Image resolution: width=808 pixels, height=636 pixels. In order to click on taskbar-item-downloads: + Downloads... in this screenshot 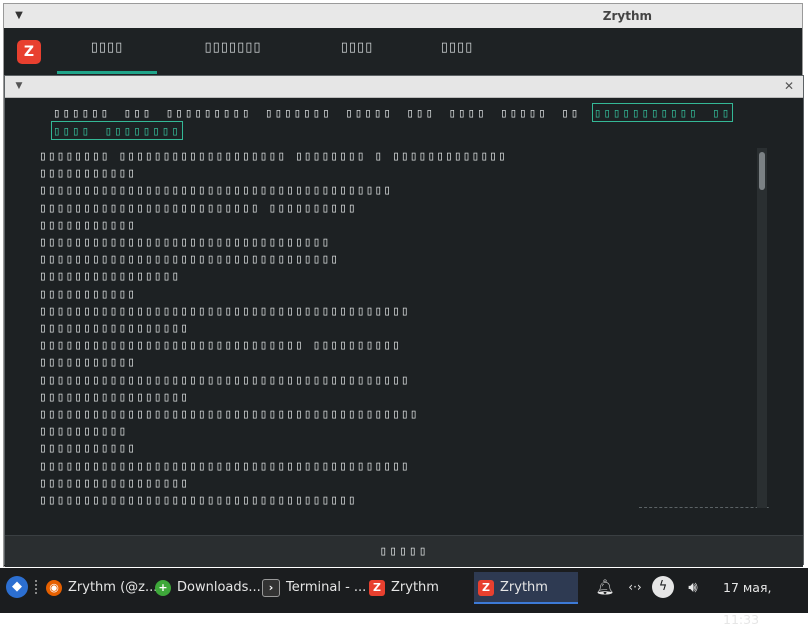, I will do `click(208, 588)`.